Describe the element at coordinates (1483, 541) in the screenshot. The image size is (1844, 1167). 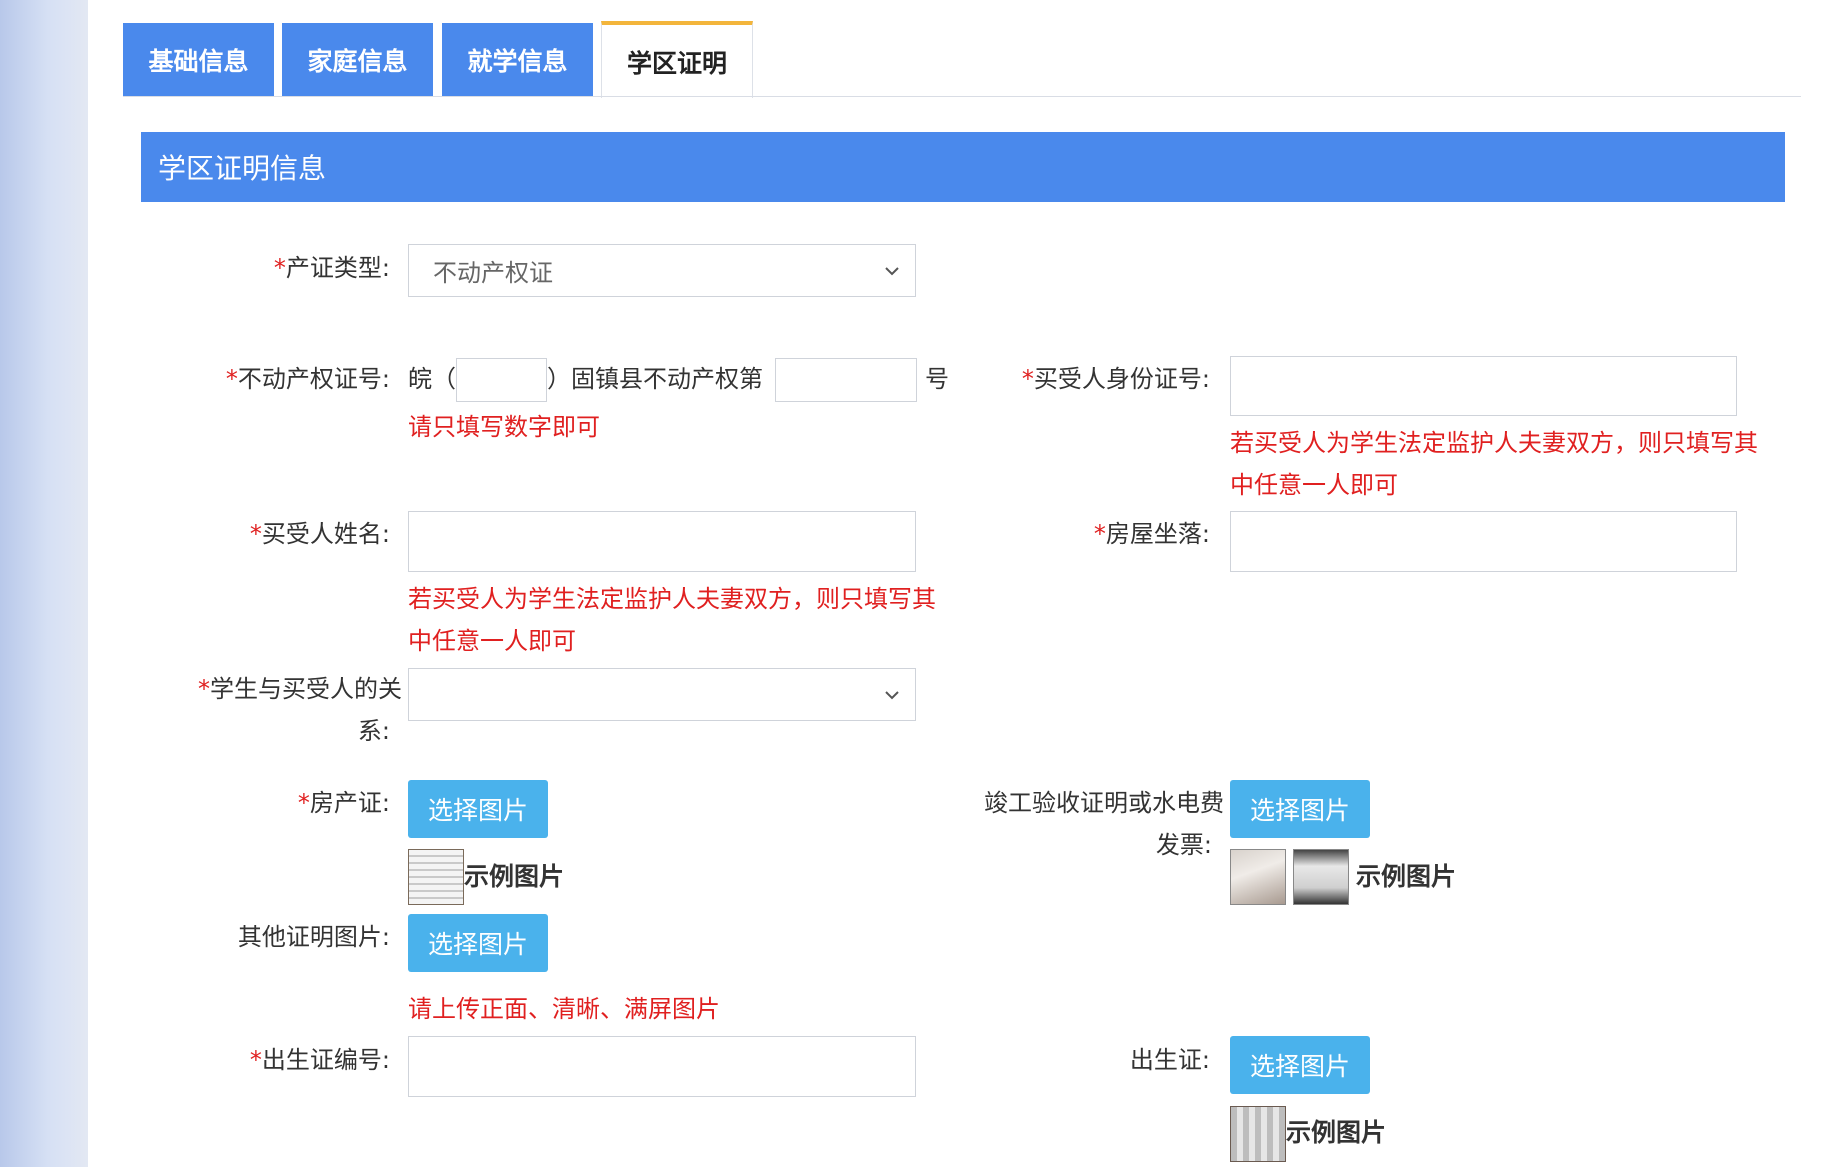
I see `house-location-input` at that location.